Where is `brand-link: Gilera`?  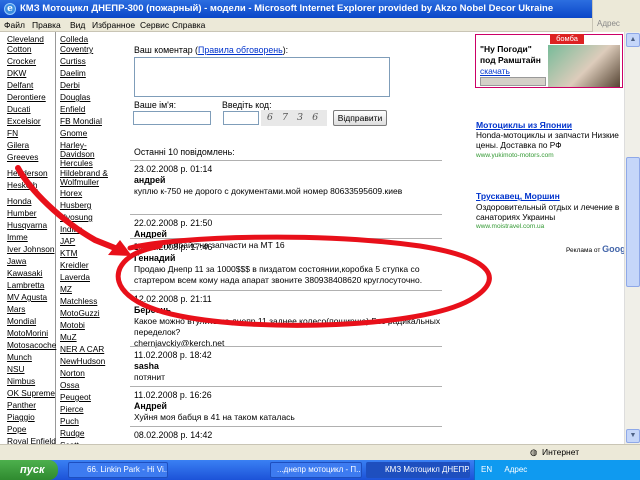
brand-link: Gilera is located at coordinates (18, 145).